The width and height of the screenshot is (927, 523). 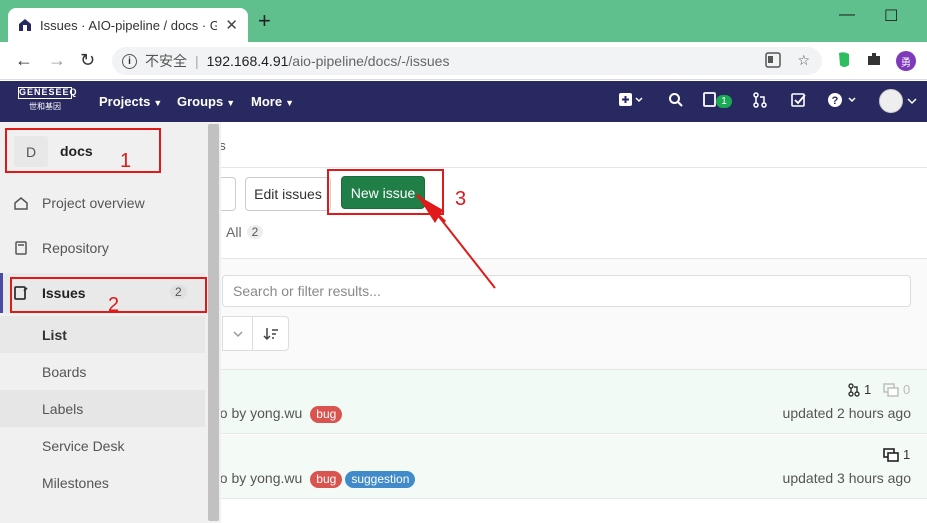 I want to click on comment-count-value: 1, so click(x=907, y=454).